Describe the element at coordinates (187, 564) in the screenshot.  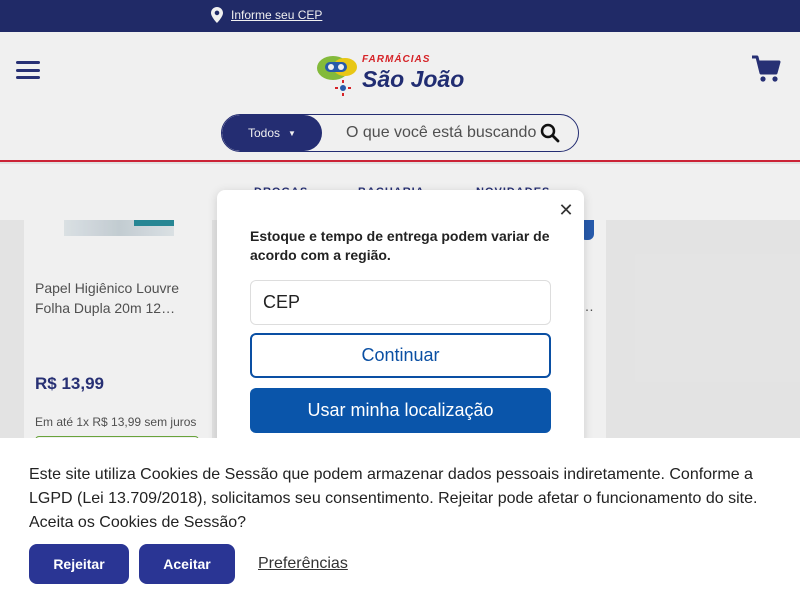
I see `accept-cookies-button: Aceitar` at that location.